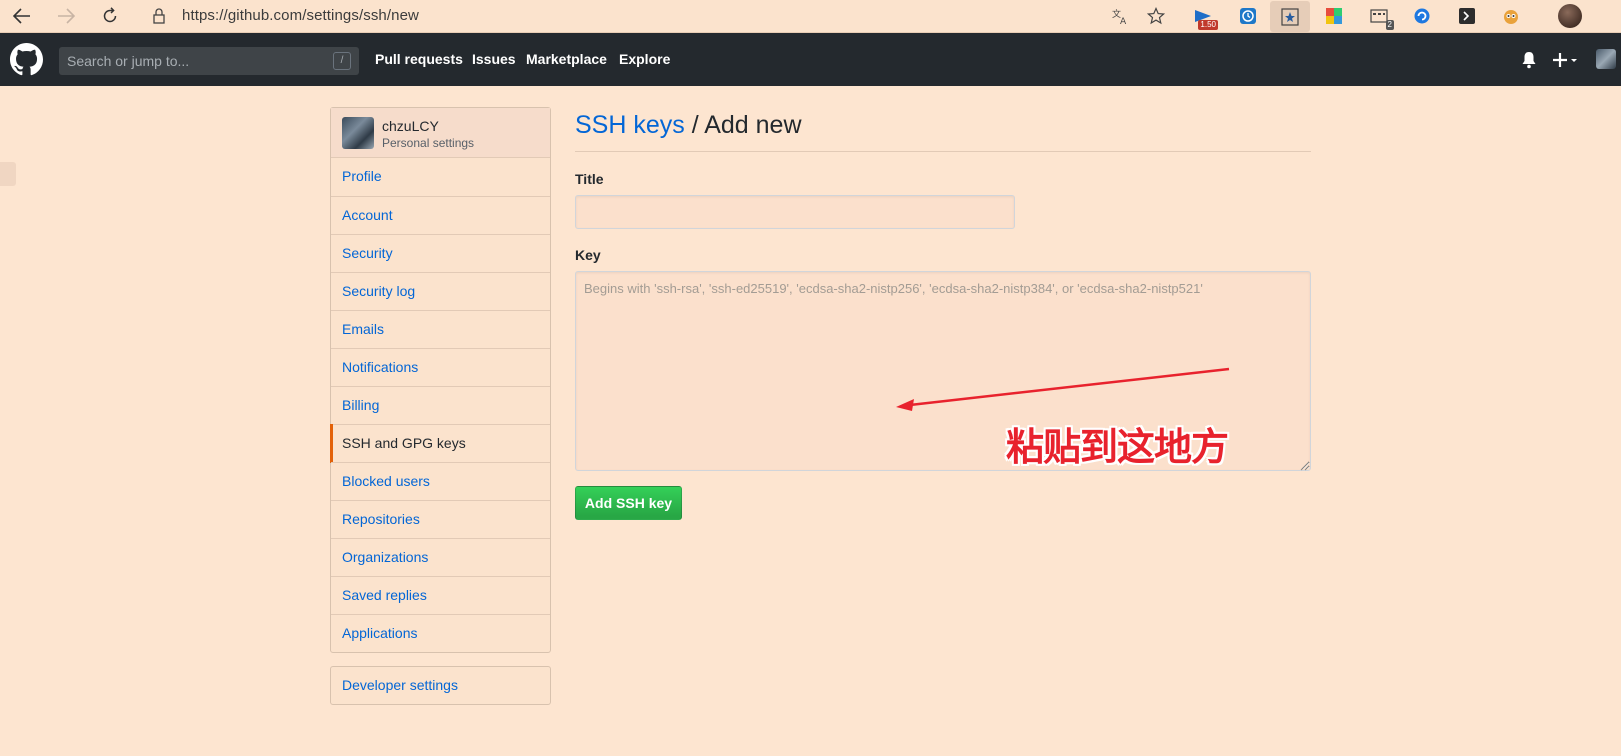  What do you see at coordinates (440, 133) in the screenshot?
I see `sidebar-header: chzuLCY Personal settings` at bounding box center [440, 133].